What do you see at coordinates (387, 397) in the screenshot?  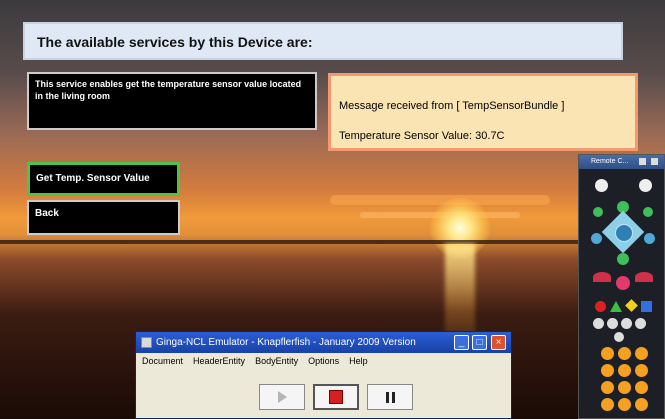 I see `pause-icon` at bounding box center [387, 397].